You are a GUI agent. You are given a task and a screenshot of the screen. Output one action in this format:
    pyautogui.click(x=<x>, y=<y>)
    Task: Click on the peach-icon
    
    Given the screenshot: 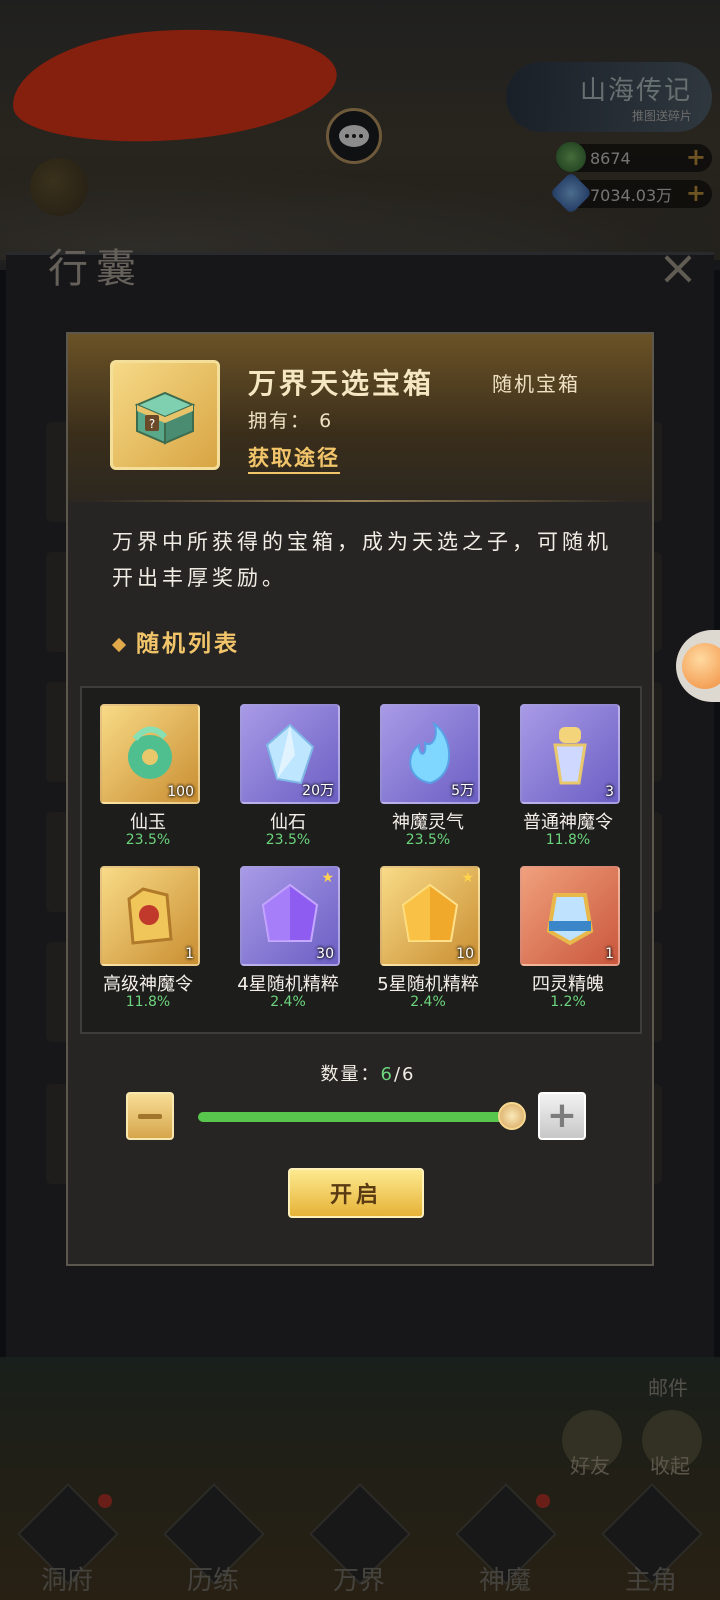 What is the action you would take?
    pyautogui.click(x=701, y=666)
    